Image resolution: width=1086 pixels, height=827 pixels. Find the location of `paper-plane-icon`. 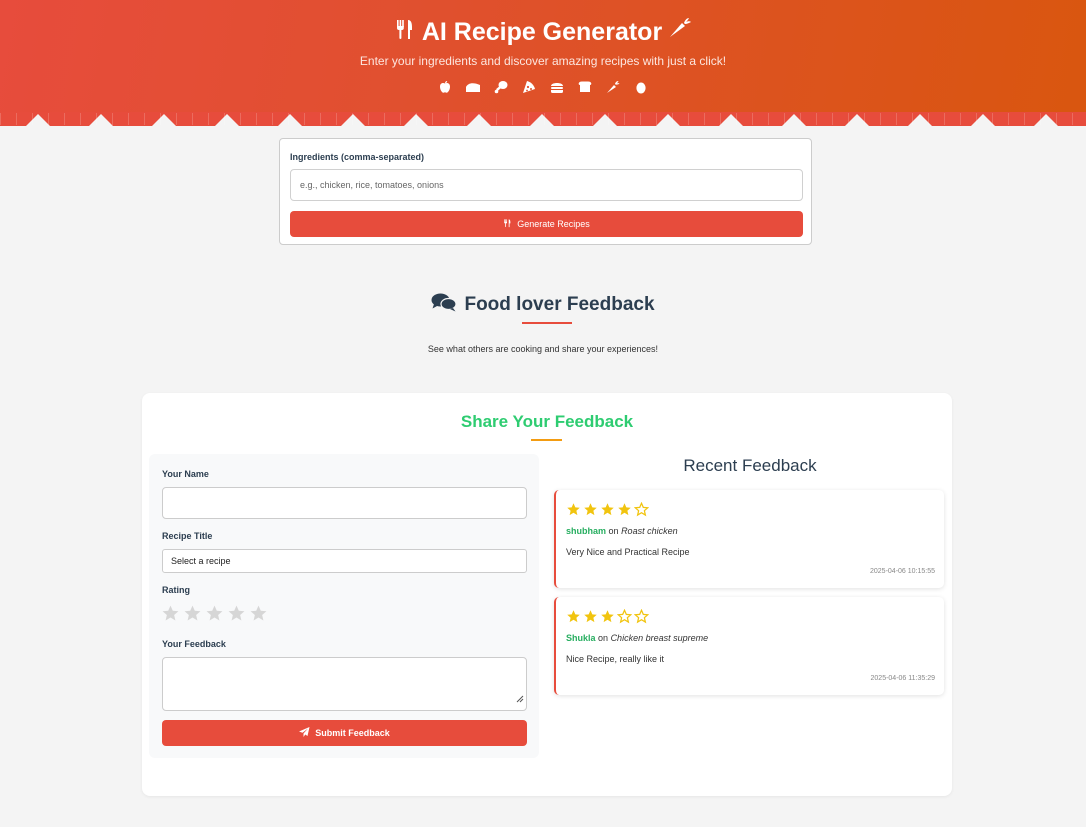

paper-plane-icon is located at coordinates (304, 733).